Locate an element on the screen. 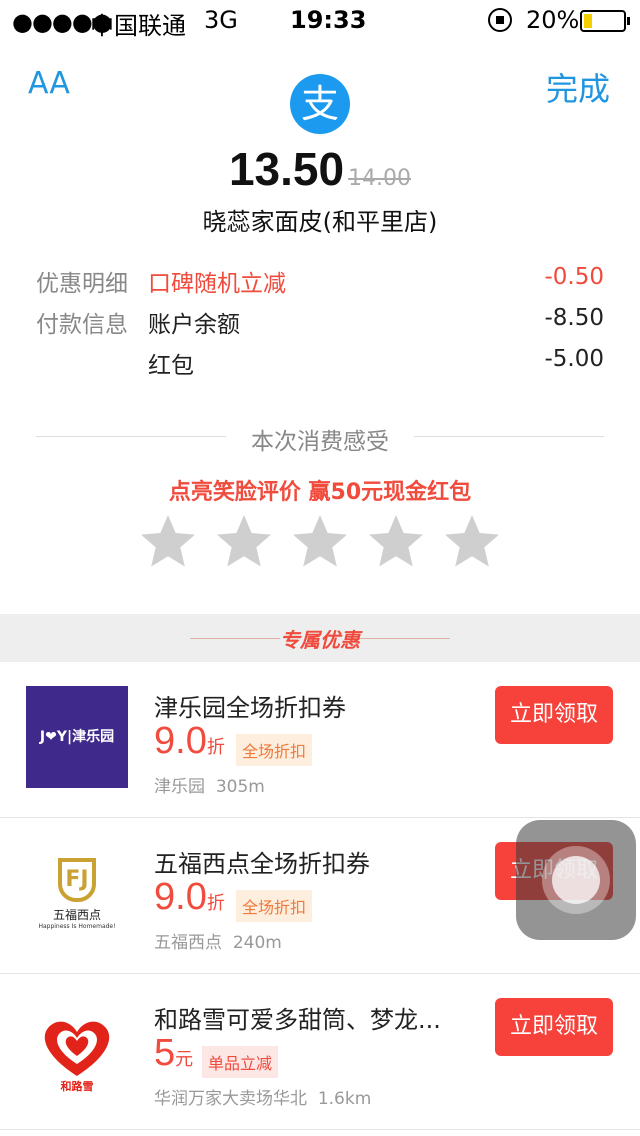 The width and height of the screenshot is (640, 1136). paid-amount: 13.50 is located at coordinates (286, 169).